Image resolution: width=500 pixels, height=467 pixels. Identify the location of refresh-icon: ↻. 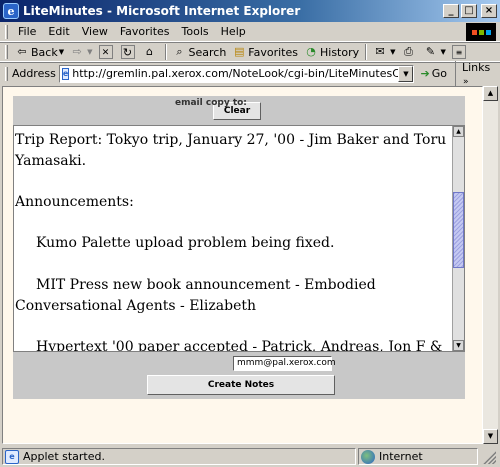
(127, 52).